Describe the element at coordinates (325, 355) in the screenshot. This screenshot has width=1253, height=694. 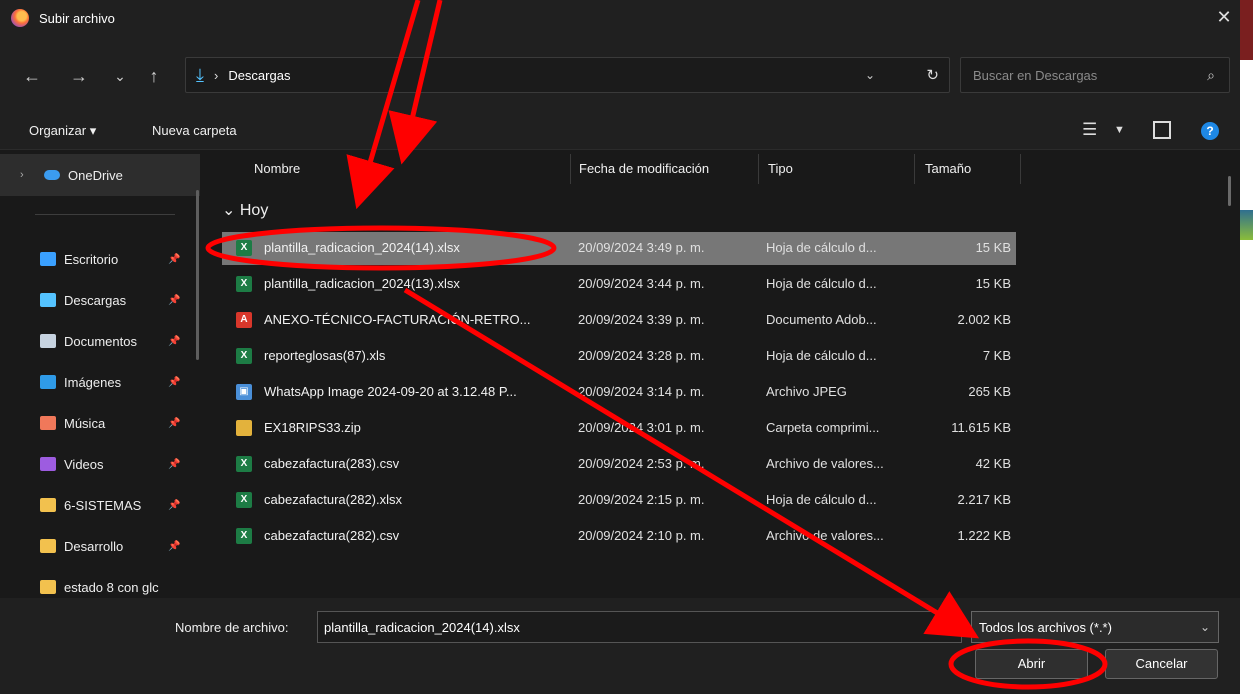
I see `file-name: reporteglosas(87).xls` at that location.